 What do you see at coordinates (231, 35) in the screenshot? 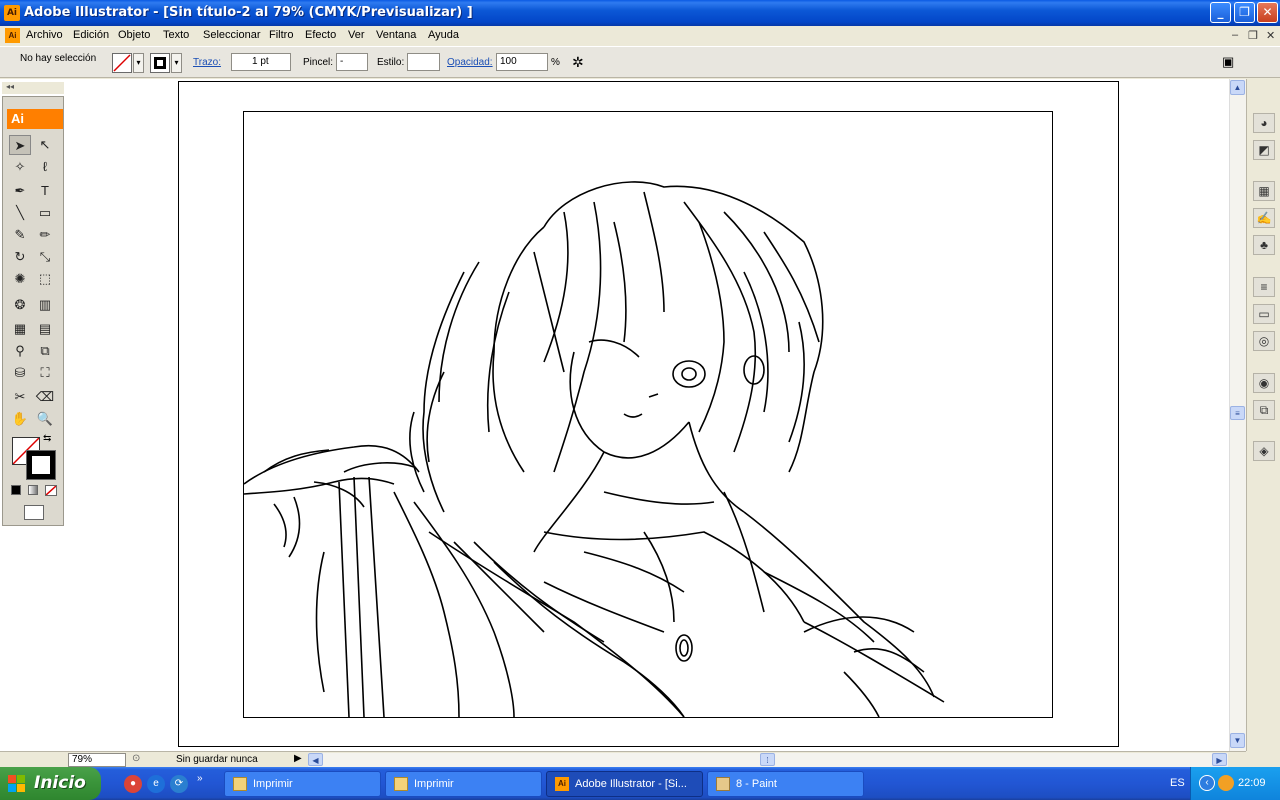
I see `menu-seleccionar: Seleccionar` at bounding box center [231, 35].